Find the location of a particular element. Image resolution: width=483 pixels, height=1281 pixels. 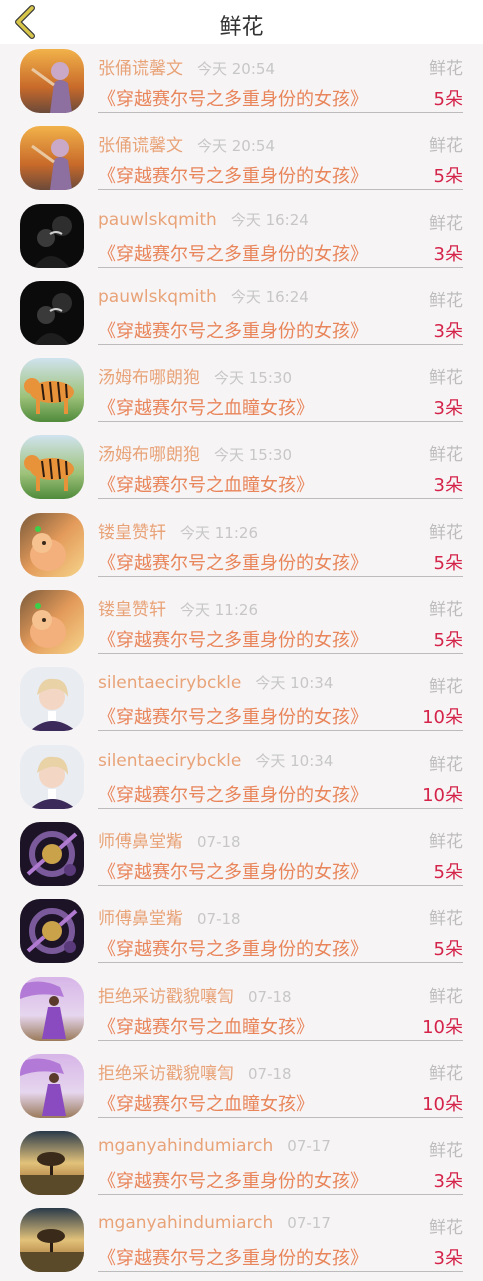

pig-avatar-image is located at coordinates (52, 622).